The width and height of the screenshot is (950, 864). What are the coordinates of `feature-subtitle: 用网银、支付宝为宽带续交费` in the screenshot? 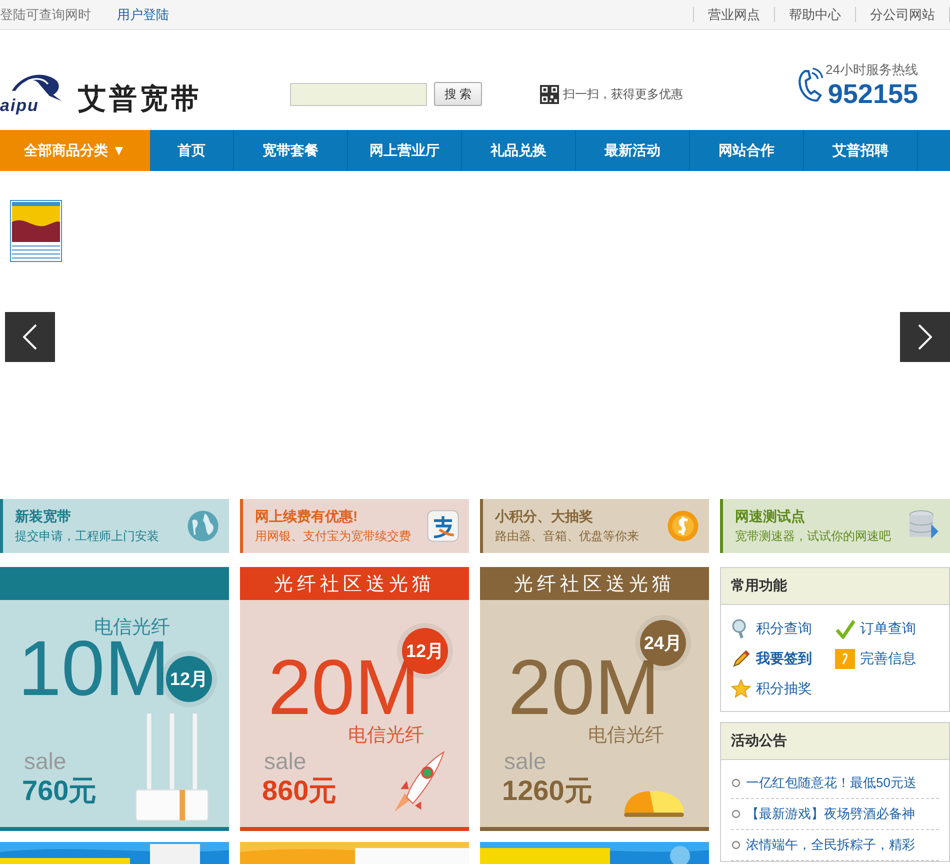 It's located at (333, 536).